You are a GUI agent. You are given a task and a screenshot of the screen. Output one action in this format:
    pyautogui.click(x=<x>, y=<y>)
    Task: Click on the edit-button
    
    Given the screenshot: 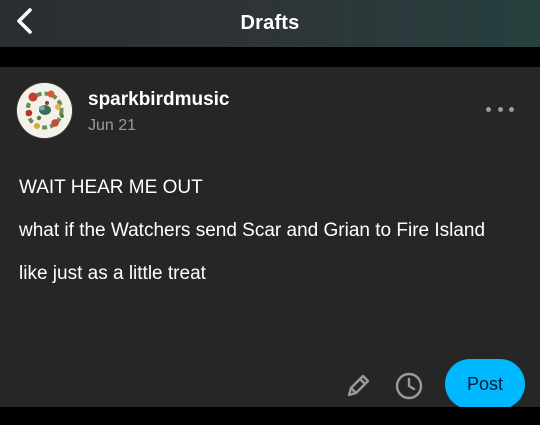 What is the action you would take?
    pyautogui.click(x=358, y=386)
    